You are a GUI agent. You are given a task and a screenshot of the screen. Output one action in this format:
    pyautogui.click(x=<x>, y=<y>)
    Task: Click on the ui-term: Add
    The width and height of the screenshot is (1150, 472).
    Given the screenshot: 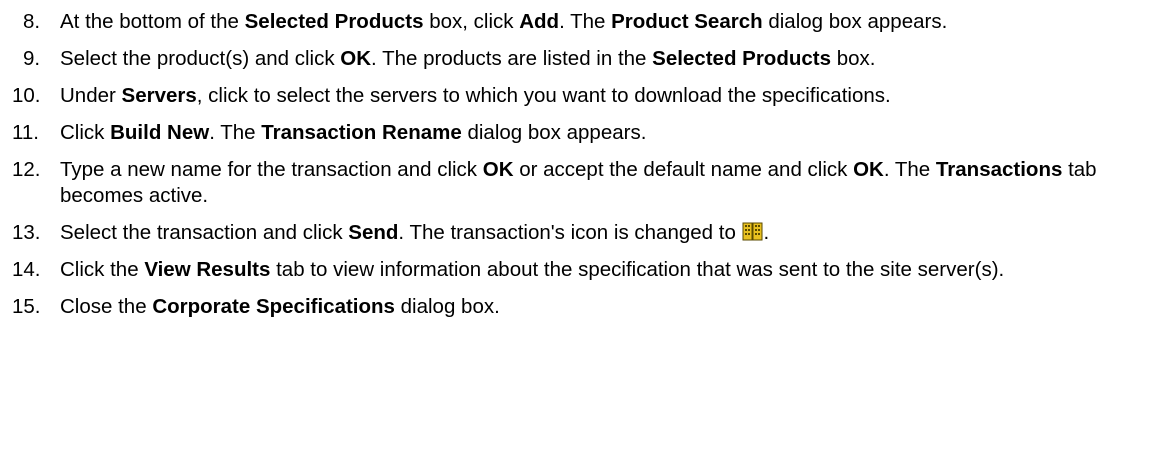 What is the action you would take?
    pyautogui.click(x=539, y=21)
    